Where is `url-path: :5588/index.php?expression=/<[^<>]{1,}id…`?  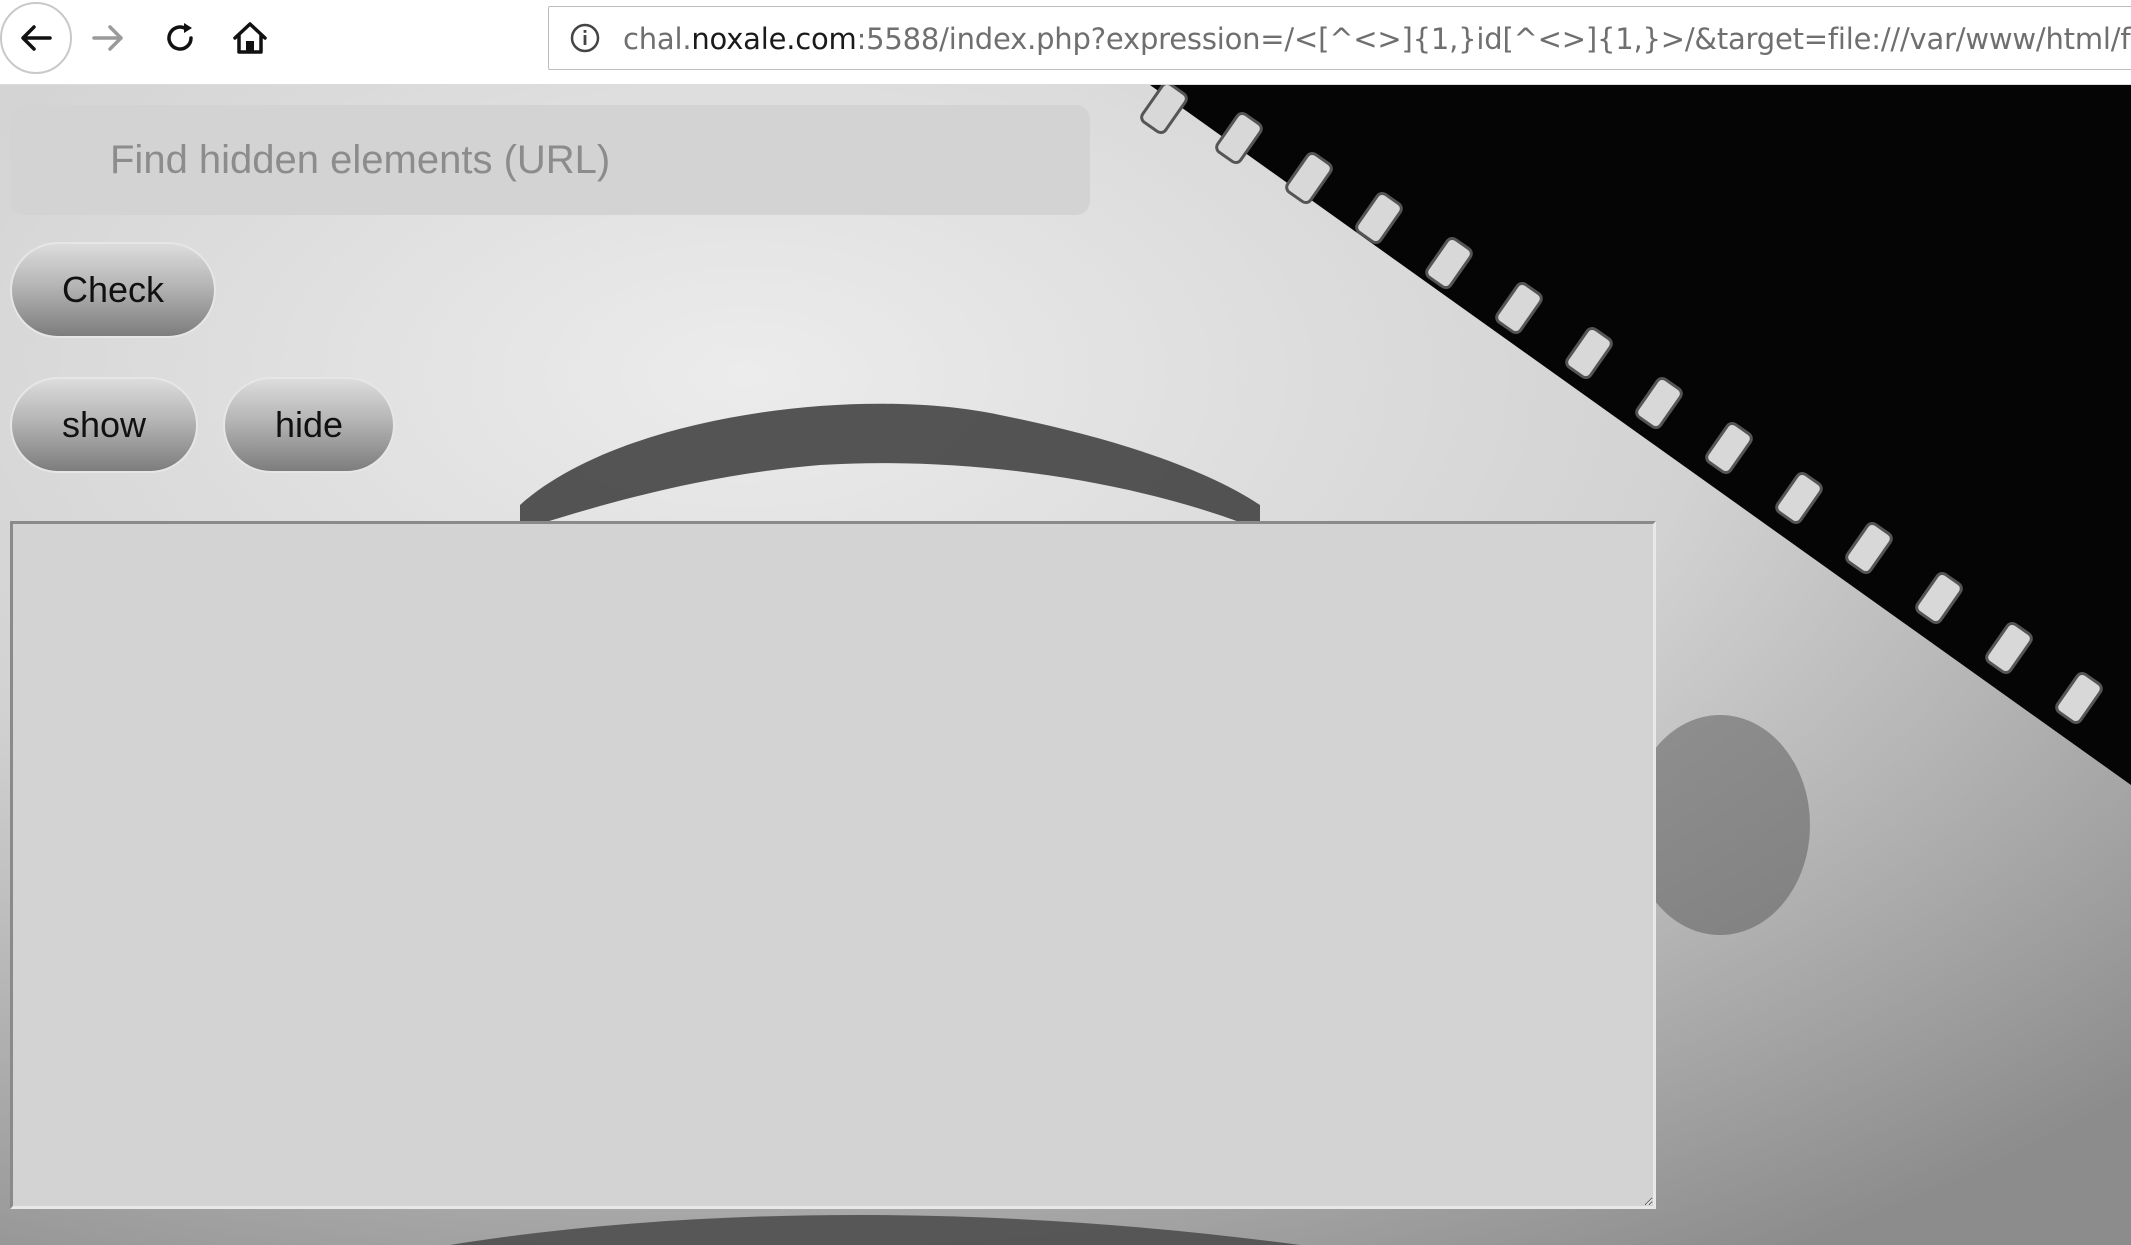
url-path: :5588/index.php?expression=/<[^<>]{1,}id… is located at coordinates (1493, 39).